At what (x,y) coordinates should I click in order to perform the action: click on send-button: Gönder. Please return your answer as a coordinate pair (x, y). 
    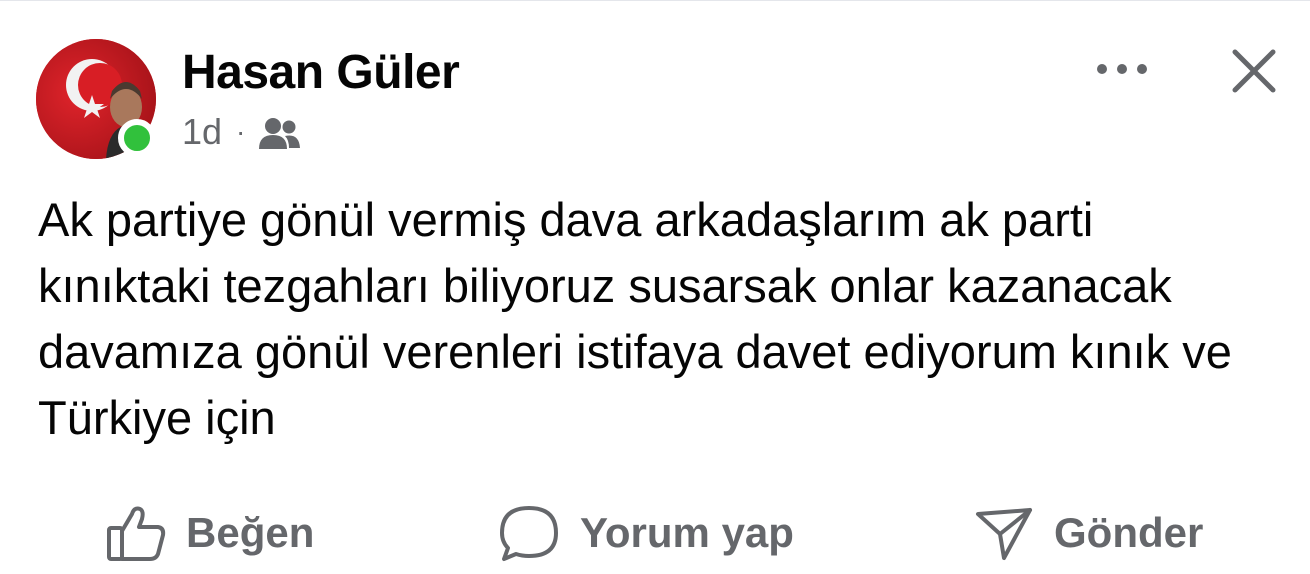
    Looking at the image, I should click on (1088, 532).